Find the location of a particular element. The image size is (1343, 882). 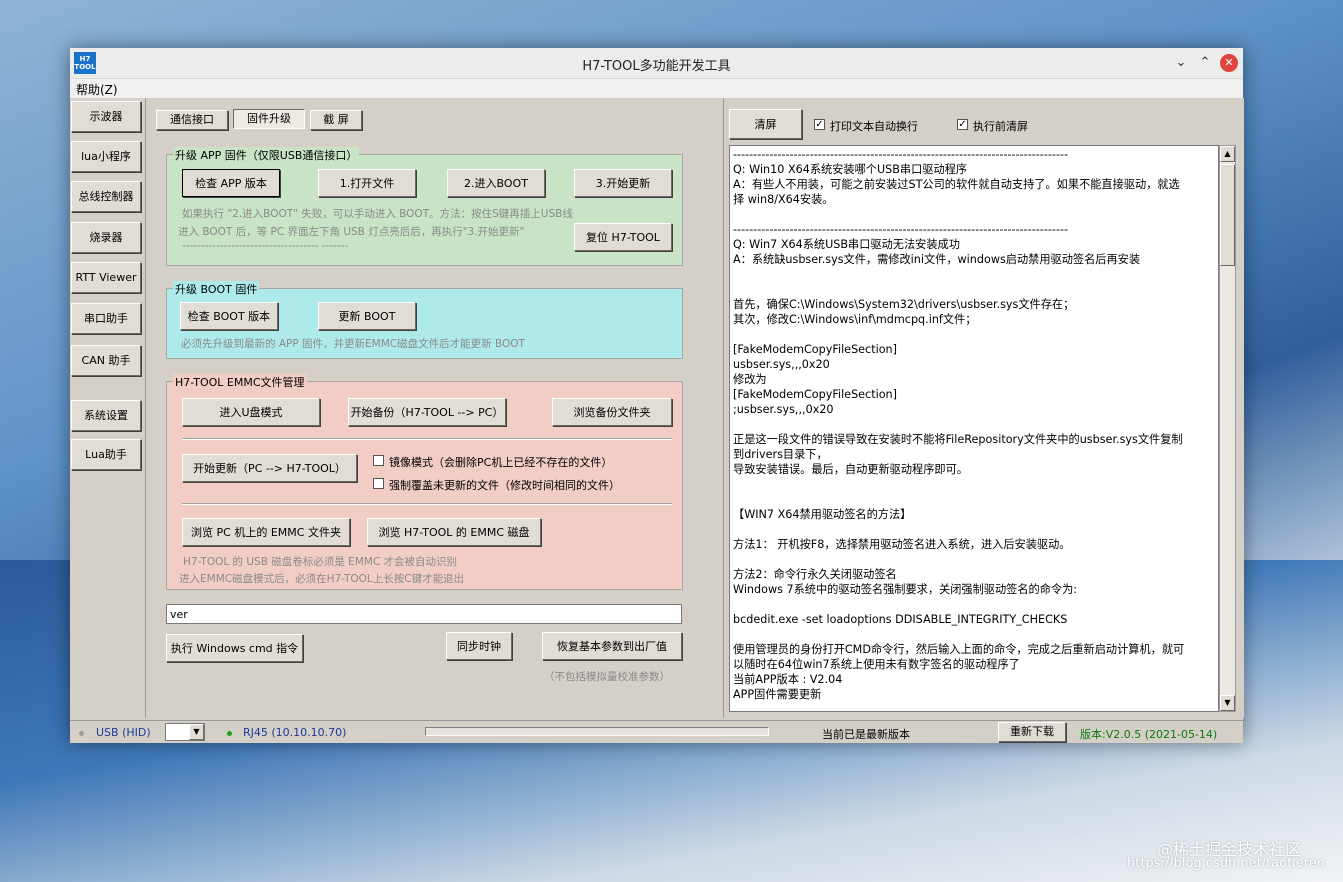

start-backup-button: 开始备份（H7-TOOL --> PC） is located at coordinates (427, 412).